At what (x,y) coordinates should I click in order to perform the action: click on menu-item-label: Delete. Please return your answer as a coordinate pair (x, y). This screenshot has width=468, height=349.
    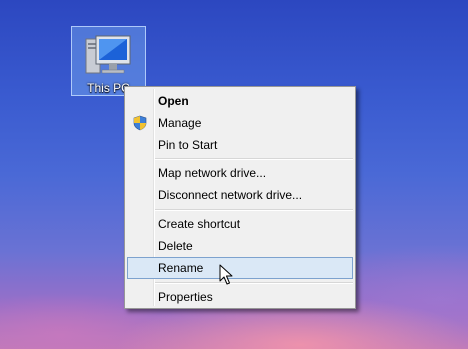
    Looking at the image, I should click on (175, 246).